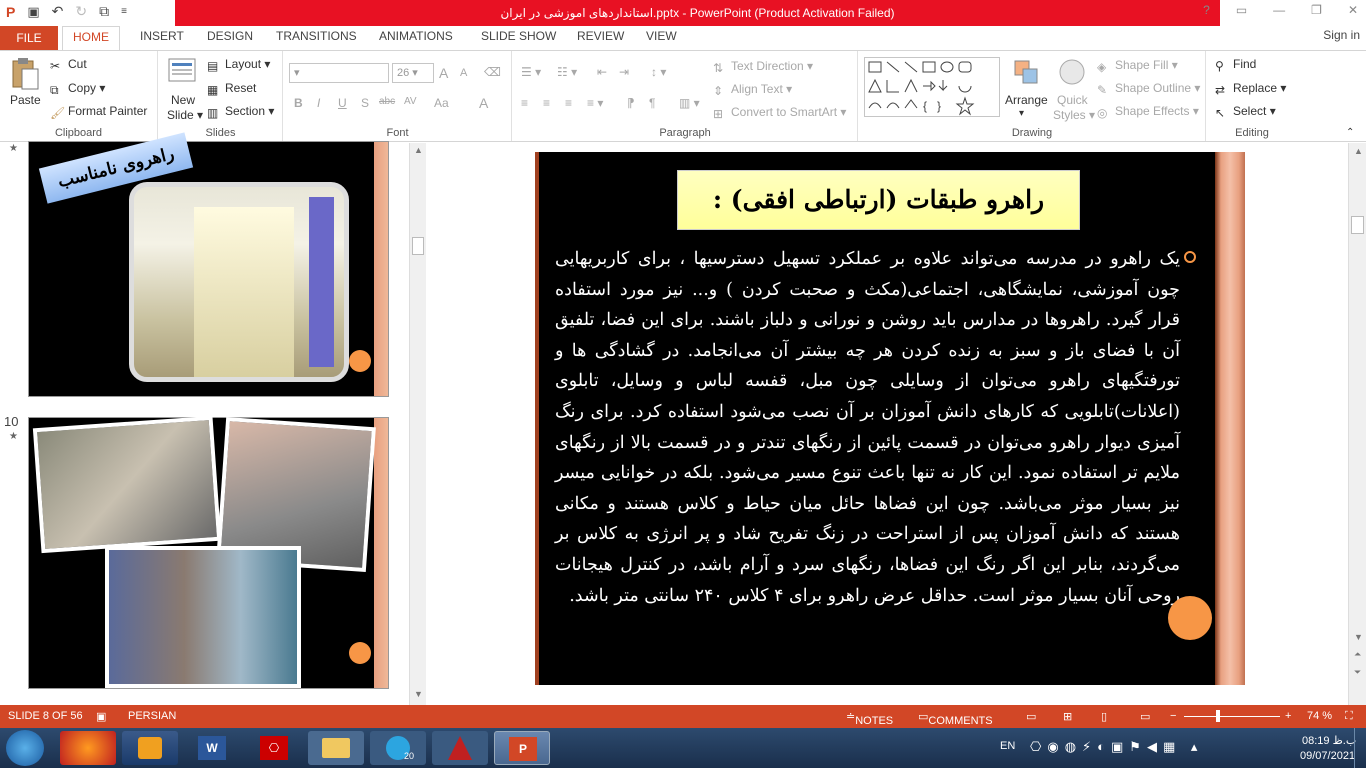  Describe the element at coordinates (1360, 748) in the screenshot. I see `show-desktop-button` at that location.